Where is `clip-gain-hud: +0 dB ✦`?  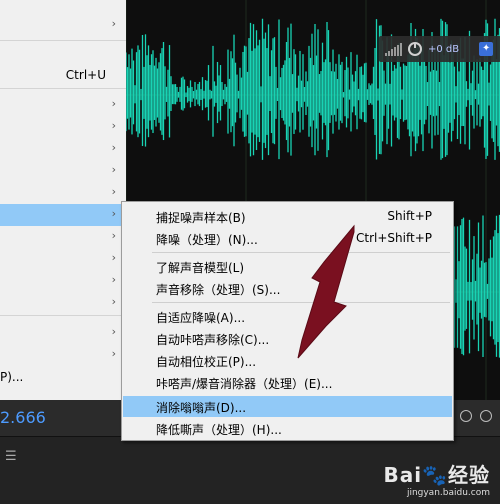
clip-gain-hud: +0 dB ✦ is located at coordinates (439, 49).